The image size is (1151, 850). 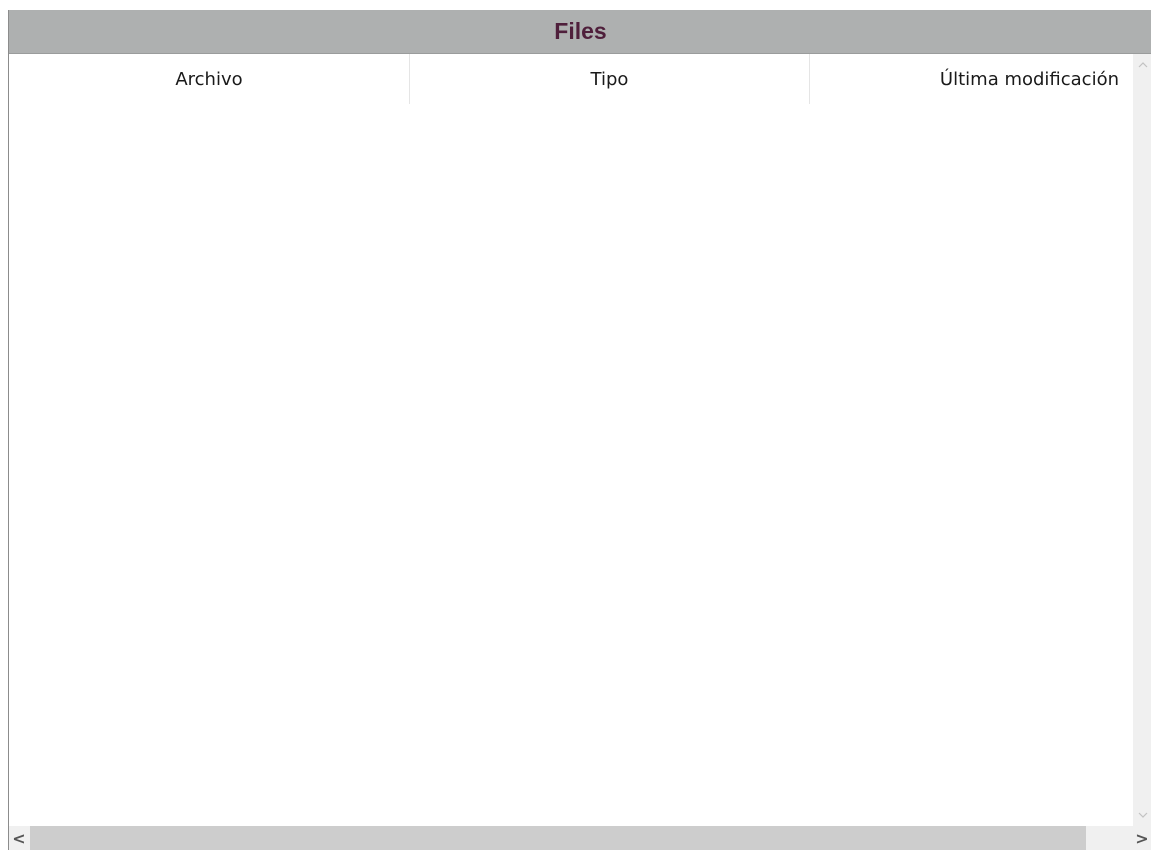 I want to click on column-header-archivo: Archivo, so click(x=209, y=79).